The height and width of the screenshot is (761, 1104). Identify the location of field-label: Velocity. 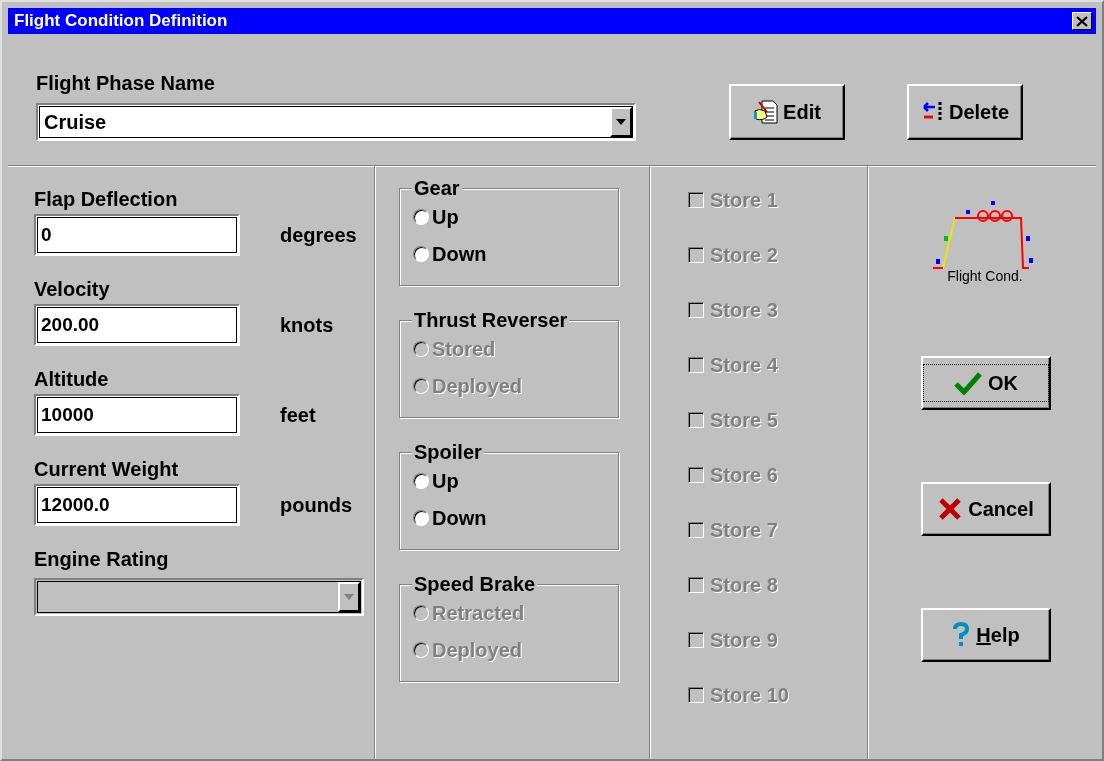
(72, 289).